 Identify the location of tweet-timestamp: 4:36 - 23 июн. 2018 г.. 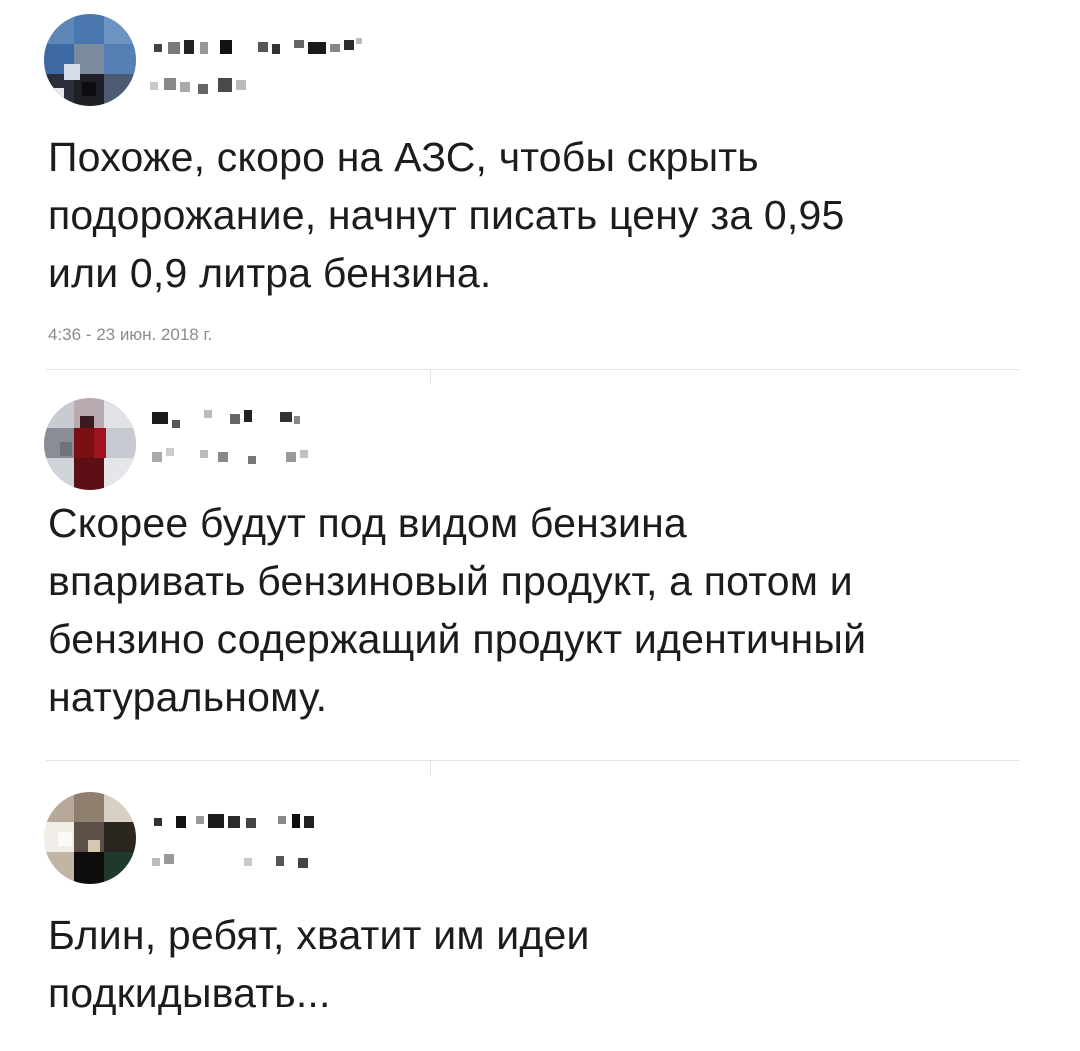
(130, 335).